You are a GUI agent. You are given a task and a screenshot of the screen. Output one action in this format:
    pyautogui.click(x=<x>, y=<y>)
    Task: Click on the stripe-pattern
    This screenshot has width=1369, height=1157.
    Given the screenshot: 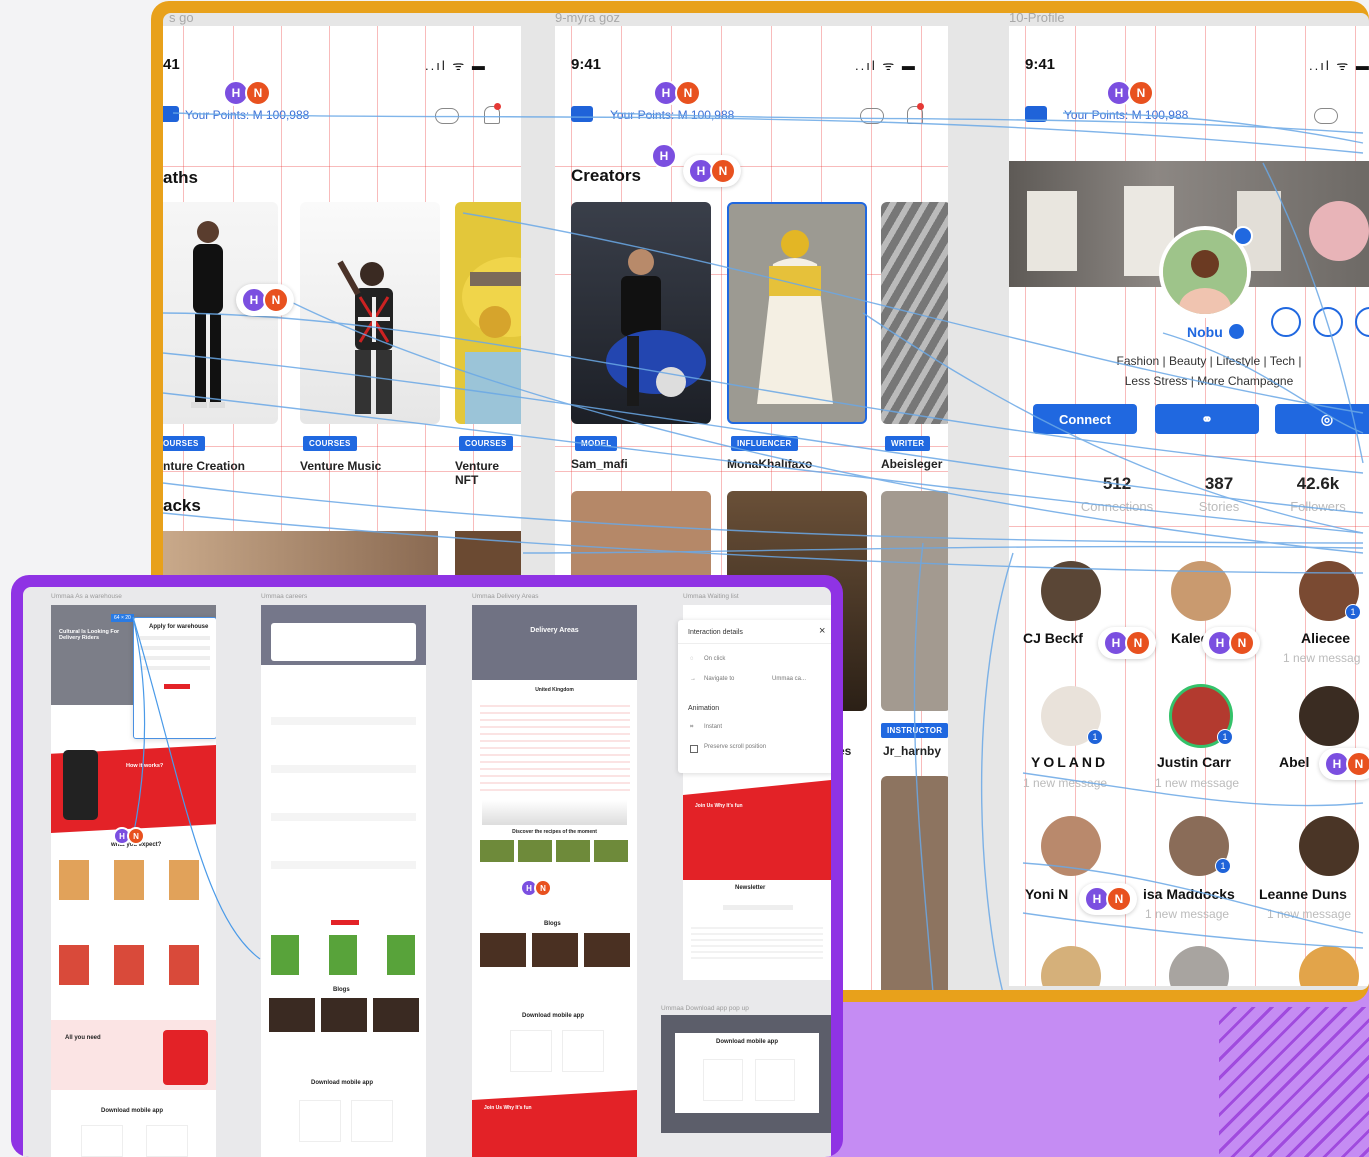 What is the action you would take?
    pyautogui.click(x=1294, y=1082)
    